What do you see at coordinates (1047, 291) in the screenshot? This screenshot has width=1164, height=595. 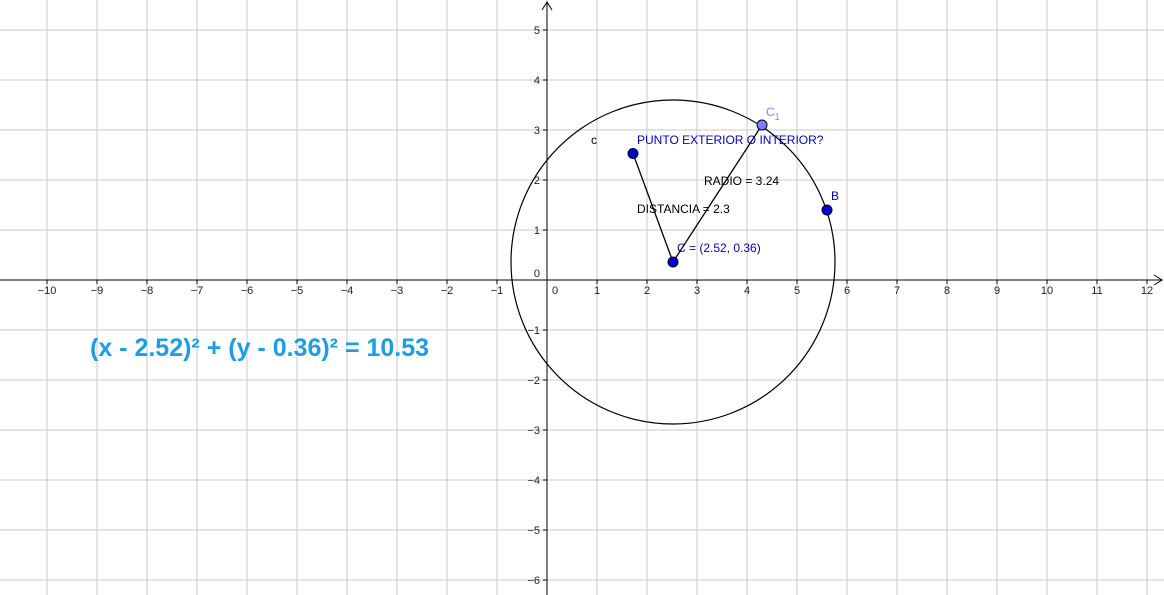 I see `x-tick-label: 10` at bounding box center [1047, 291].